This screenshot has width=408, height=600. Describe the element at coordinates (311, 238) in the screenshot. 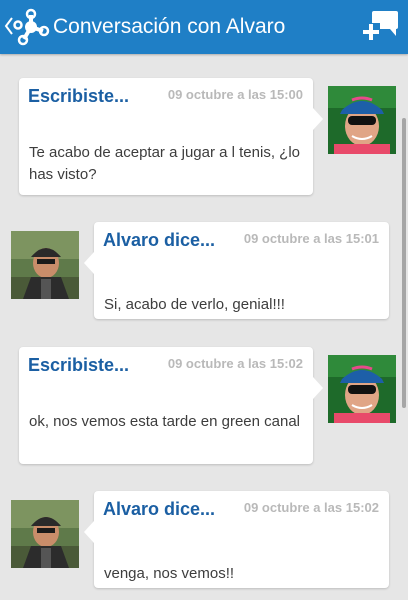

I see `message-timestamp: 09 octubre a las 15:01` at that location.